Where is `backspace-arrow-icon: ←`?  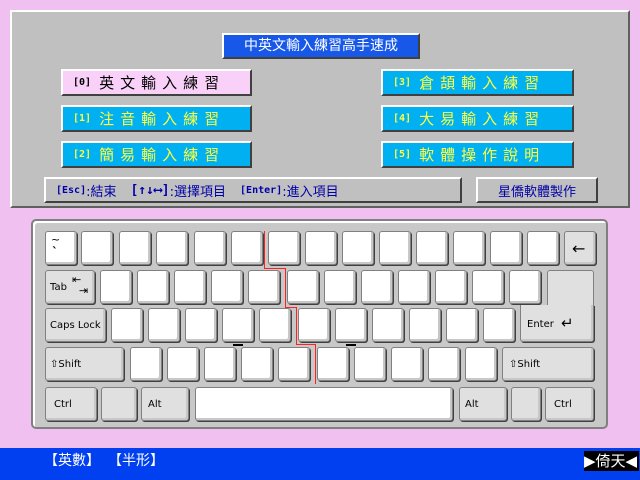
backspace-arrow-icon: ← is located at coordinates (579, 248).